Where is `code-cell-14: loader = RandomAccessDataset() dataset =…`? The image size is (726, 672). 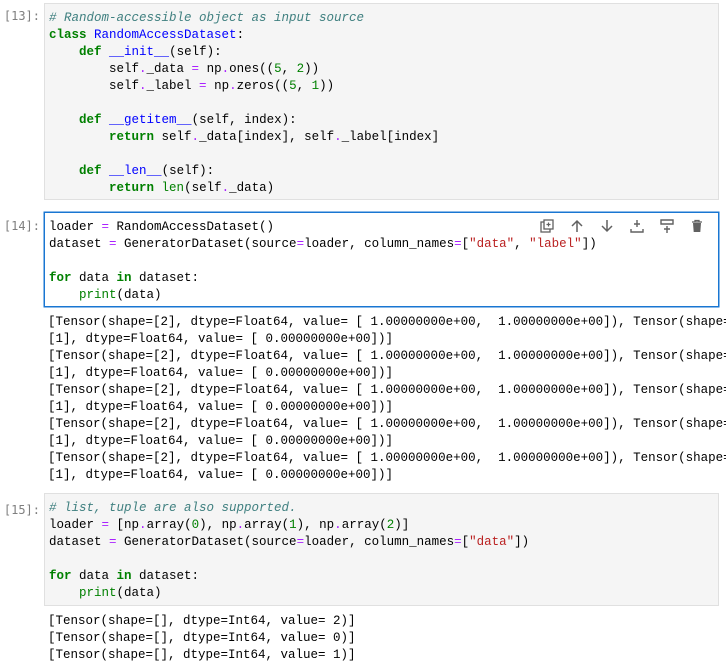 code-cell-14: loader = RandomAccessDataset() dataset =… is located at coordinates (381, 259).